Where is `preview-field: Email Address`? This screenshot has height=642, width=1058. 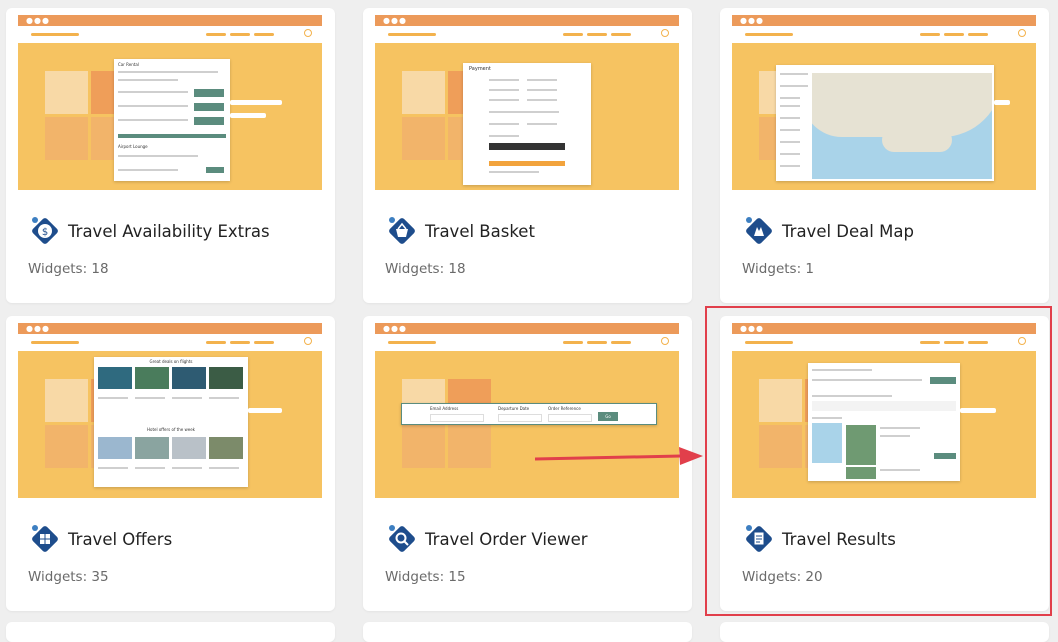 preview-field: Email Address is located at coordinates (444, 408).